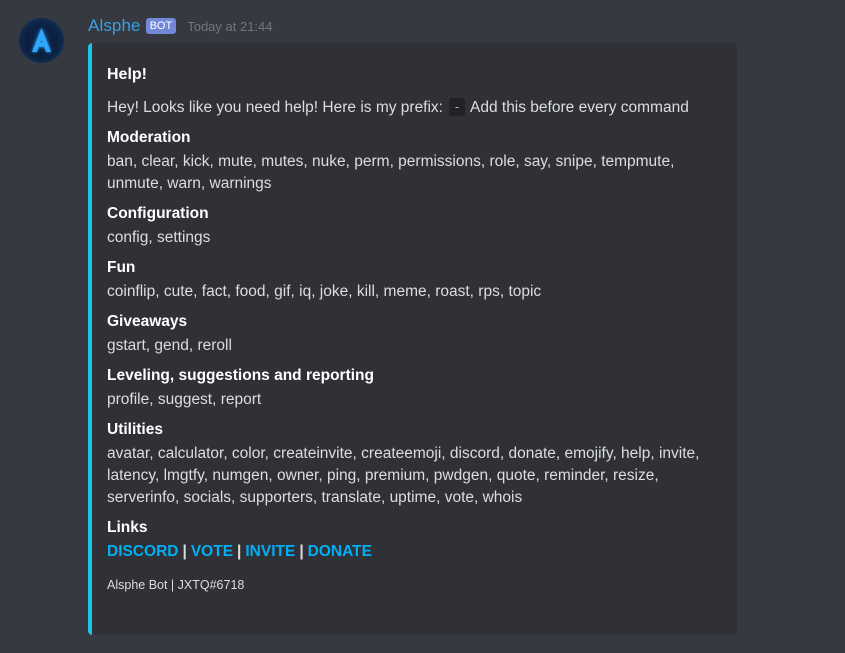 The width and height of the screenshot is (845, 653). I want to click on field-name: Giveaways, so click(147, 321).